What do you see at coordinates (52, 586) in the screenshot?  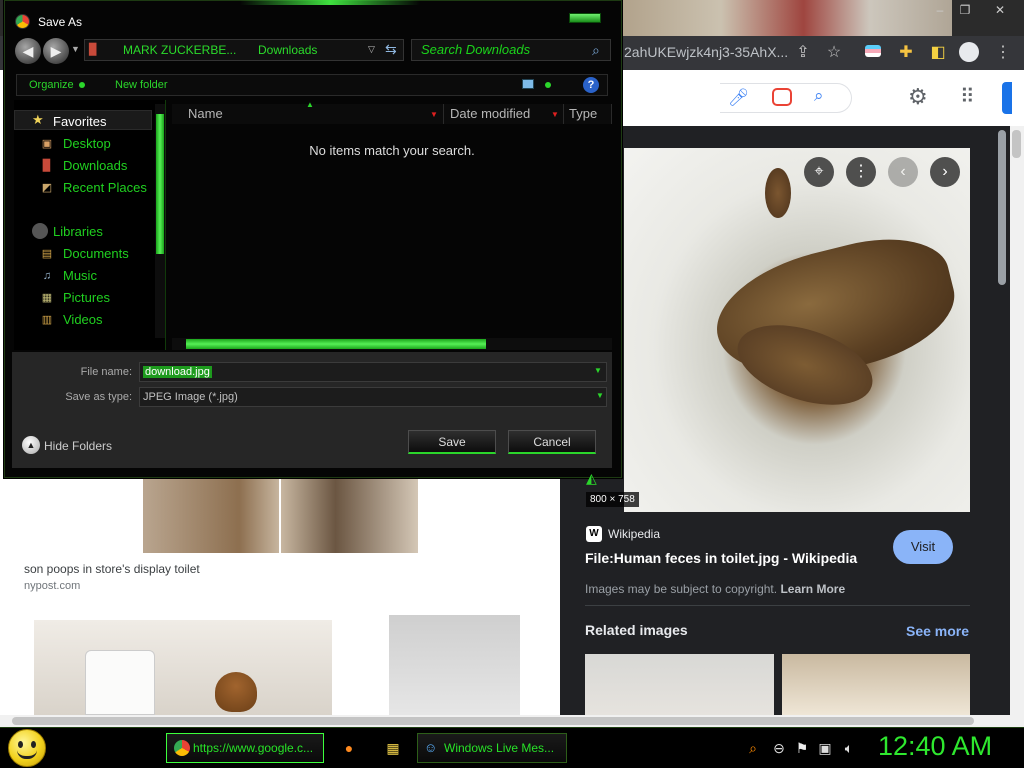 I see `result-source-1: nypost.com` at bounding box center [52, 586].